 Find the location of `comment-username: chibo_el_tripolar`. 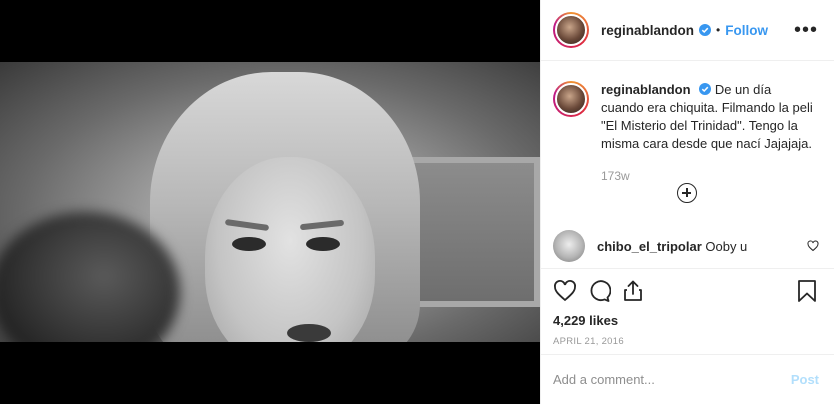

comment-username: chibo_el_tripolar is located at coordinates (649, 246).